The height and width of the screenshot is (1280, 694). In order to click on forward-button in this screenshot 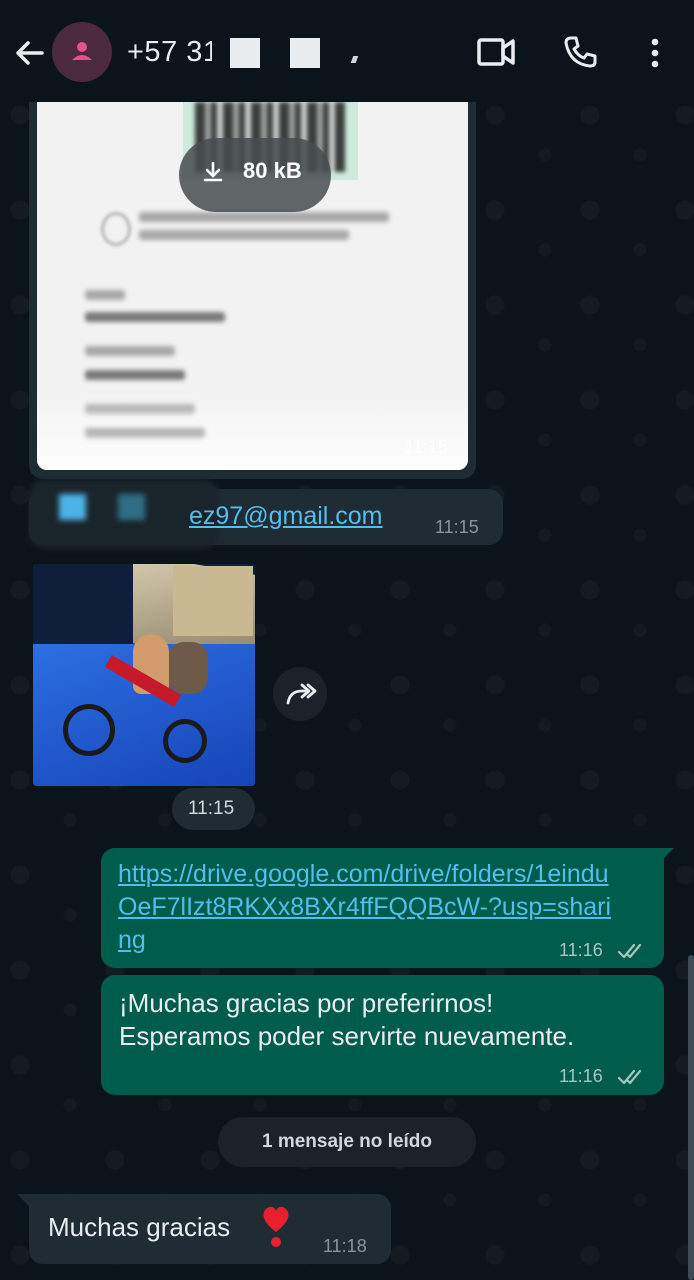, I will do `click(300, 694)`.